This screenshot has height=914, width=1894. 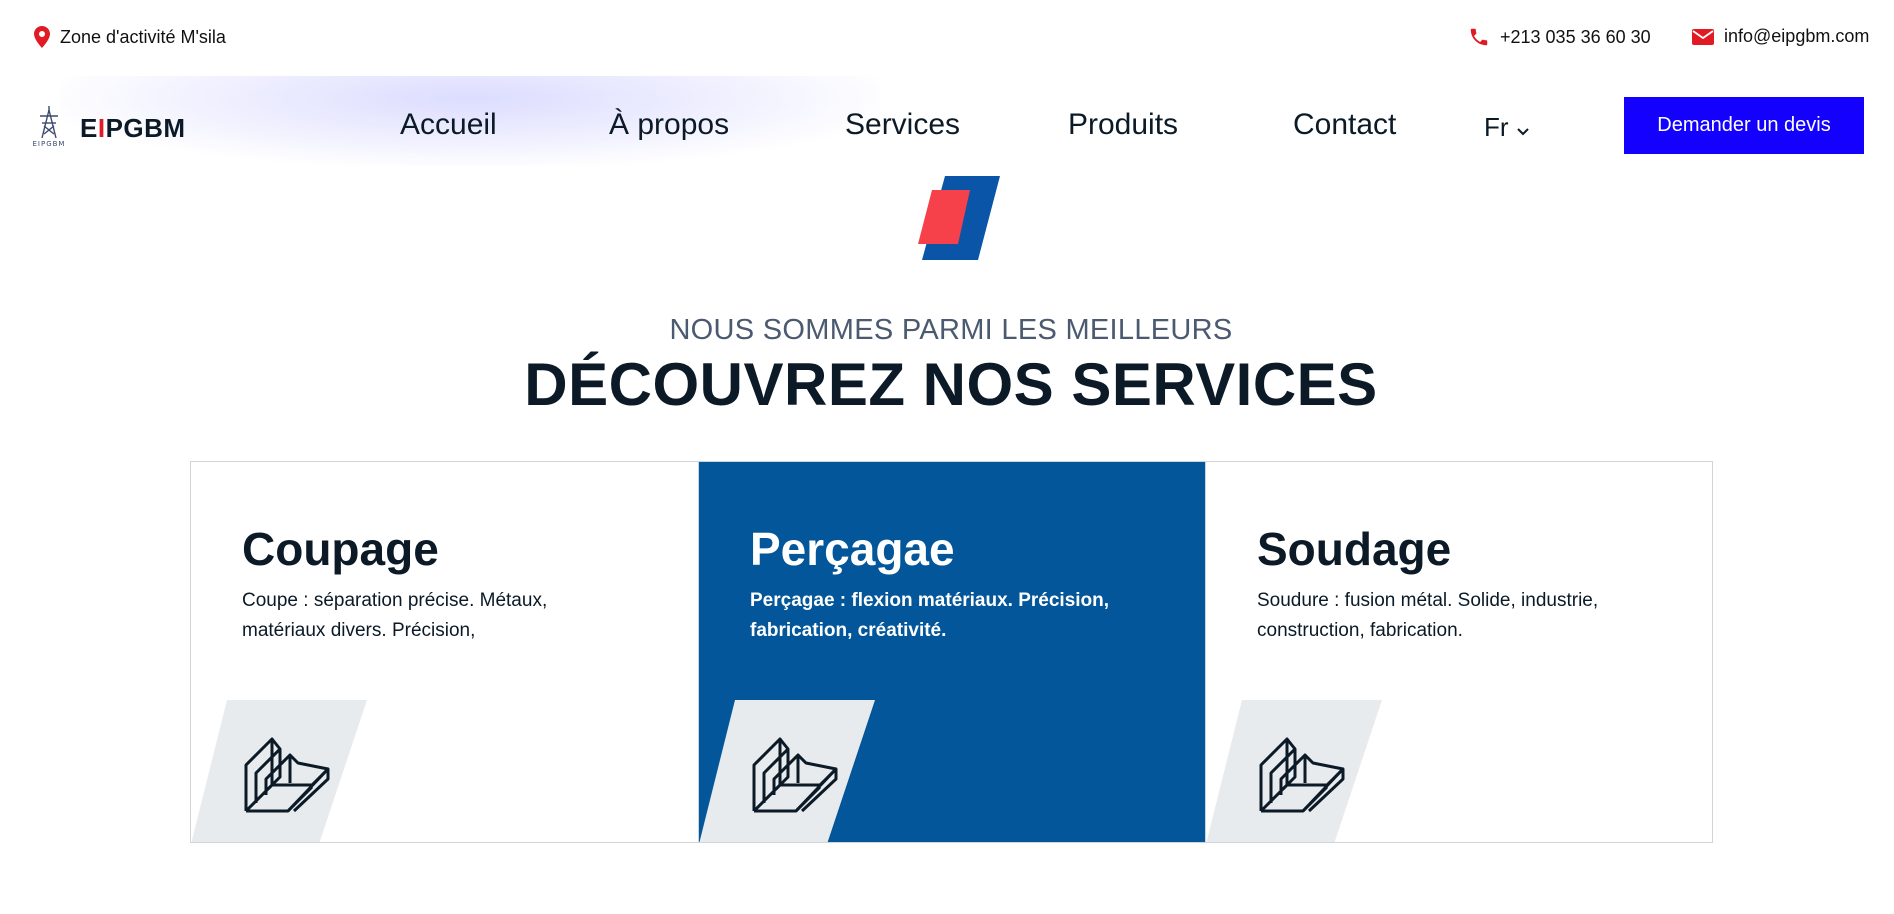 What do you see at coordinates (902, 125) in the screenshot?
I see `nav-services: Services` at bounding box center [902, 125].